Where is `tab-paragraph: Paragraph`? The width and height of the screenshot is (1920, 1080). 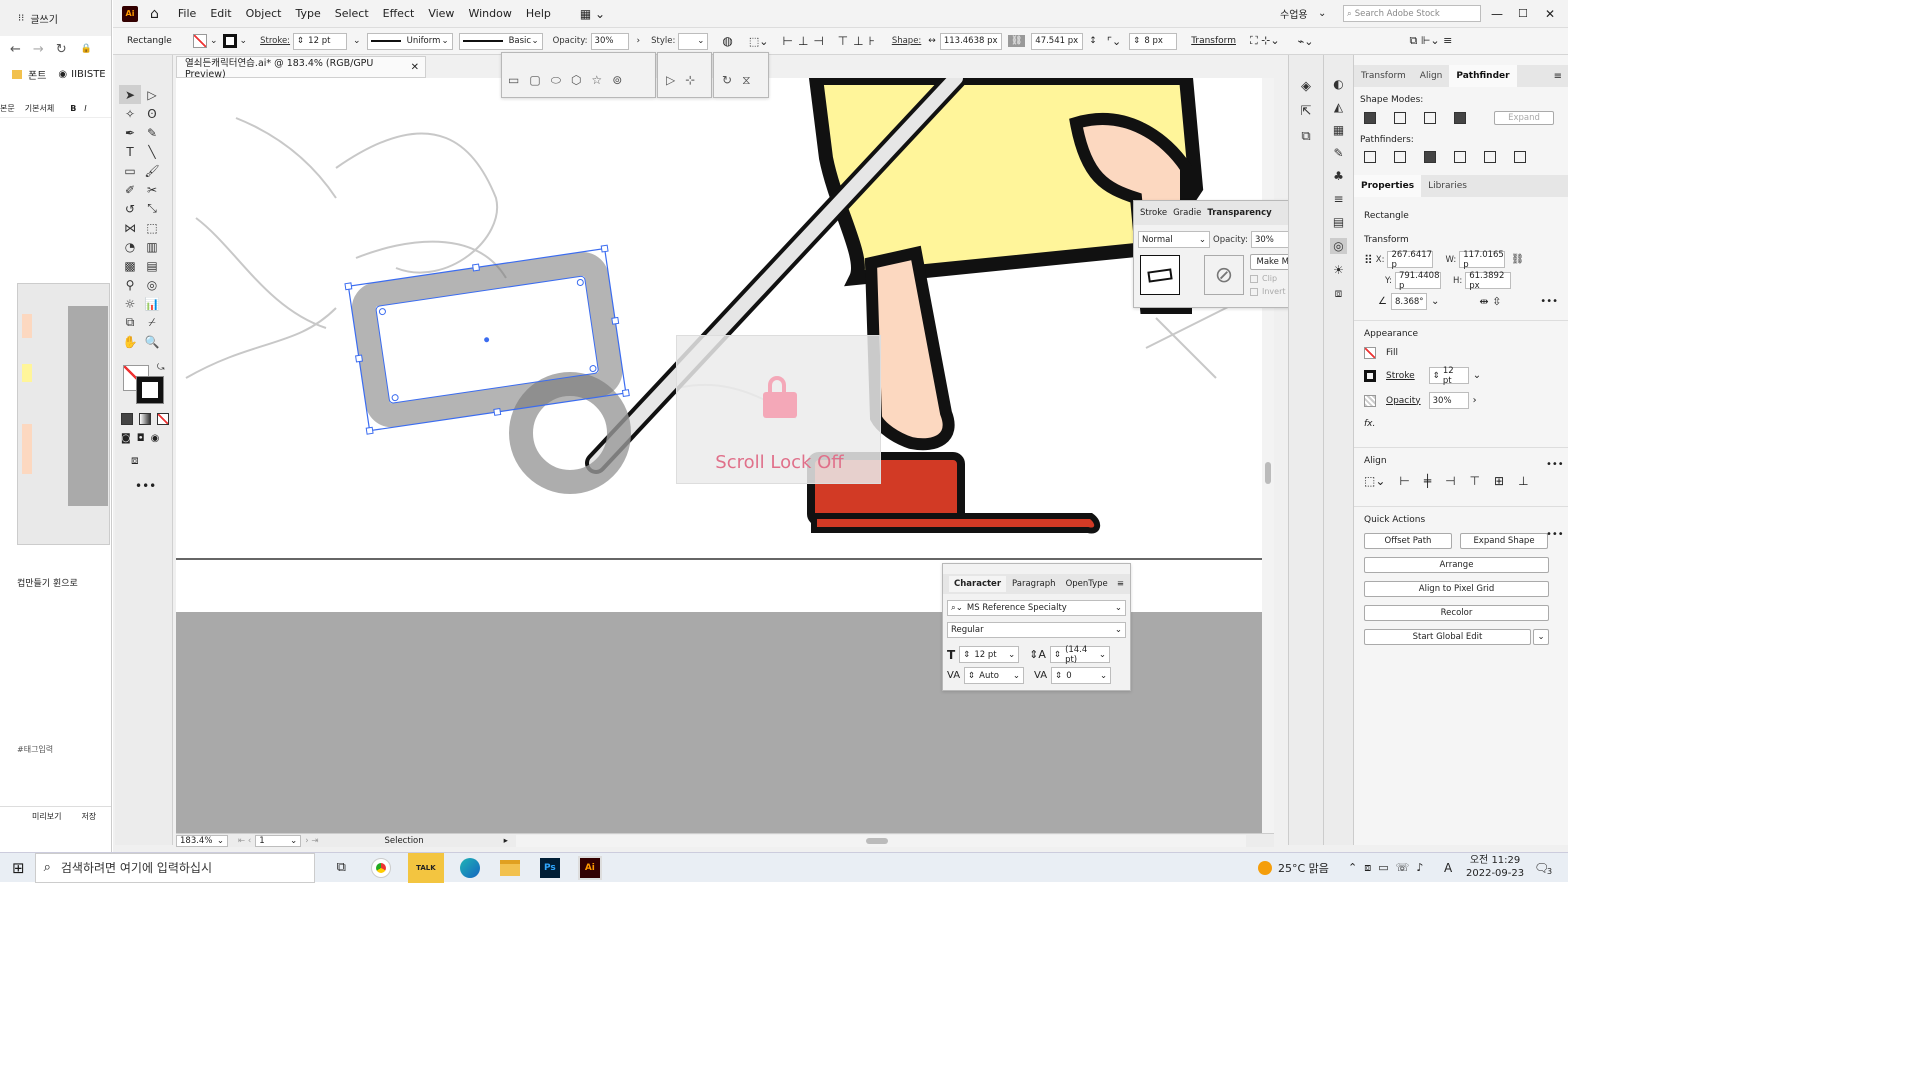 tab-paragraph: Paragraph is located at coordinates (1034, 584).